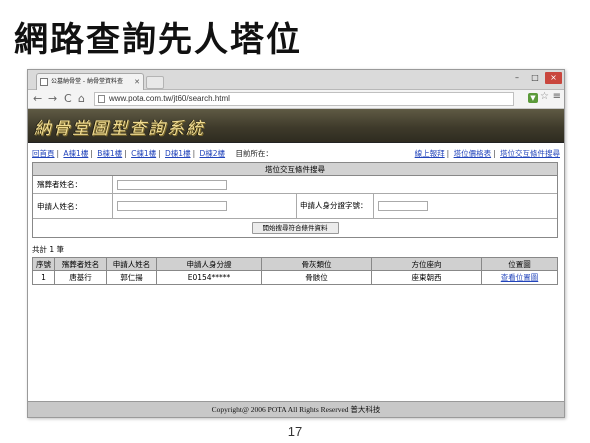 The width and height of the screenshot is (590, 443). What do you see at coordinates (155, 82) in the screenshot?
I see `new-tab-button` at bounding box center [155, 82].